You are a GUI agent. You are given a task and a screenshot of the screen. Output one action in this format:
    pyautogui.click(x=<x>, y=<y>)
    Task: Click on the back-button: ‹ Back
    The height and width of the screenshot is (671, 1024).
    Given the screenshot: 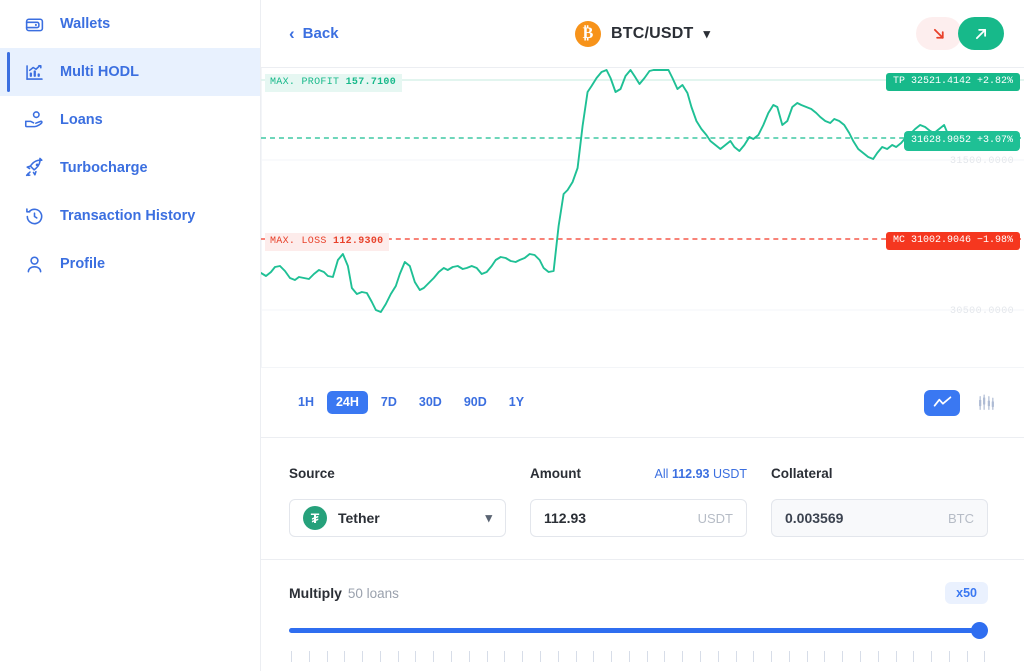 What is the action you would take?
    pyautogui.click(x=314, y=33)
    